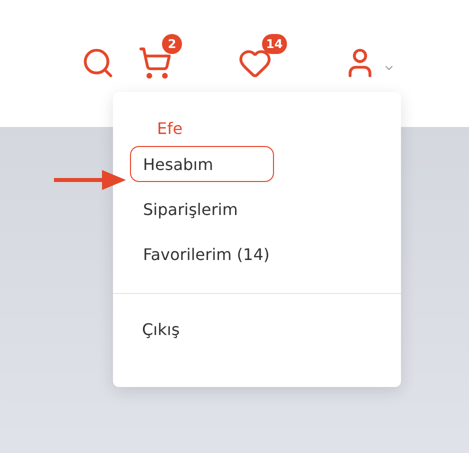 The image size is (469, 453). Describe the element at coordinates (98, 63) in the screenshot. I see `search-icon` at that location.